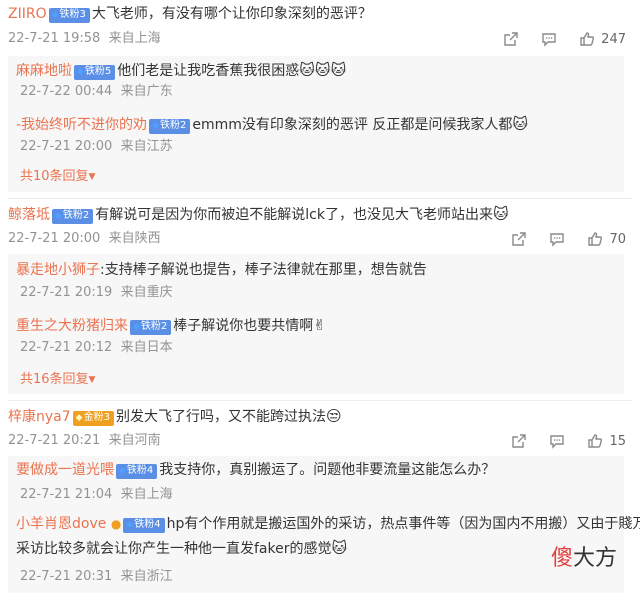 The height and width of the screenshot is (593, 640). Describe the element at coordinates (146, 146) in the screenshot. I see `reply-location: 来自江苏` at that location.